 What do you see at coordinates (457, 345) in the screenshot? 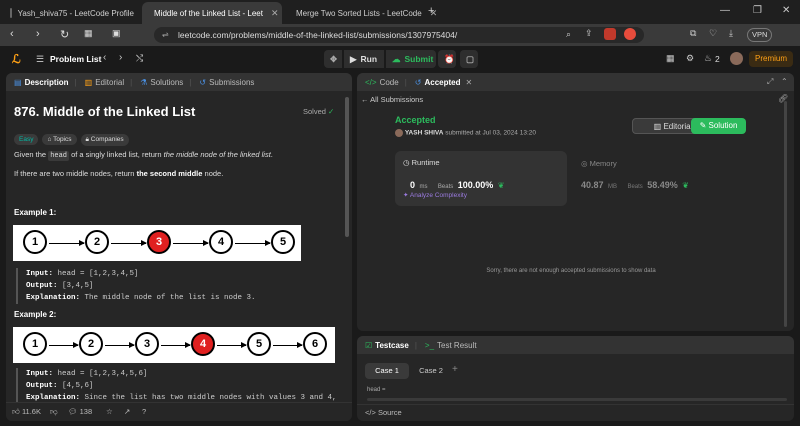
I see `tab-label: Test Result` at bounding box center [457, 345].